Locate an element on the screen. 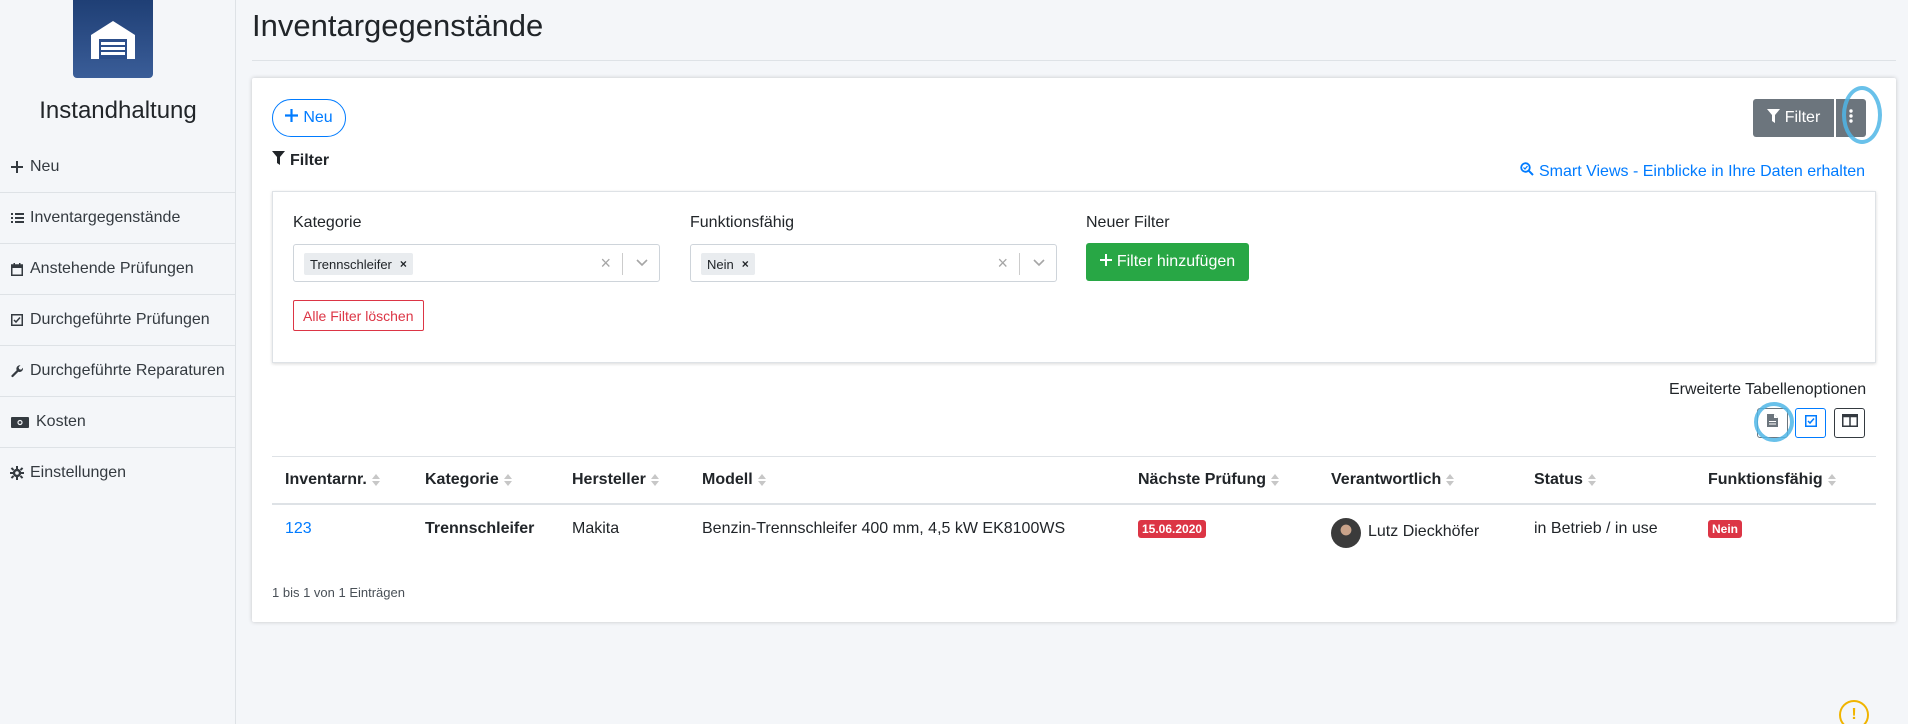 Image resolution: width=1908 pixels, height=724 pixels. new-button: Neu is located at coordinates (309, 118).